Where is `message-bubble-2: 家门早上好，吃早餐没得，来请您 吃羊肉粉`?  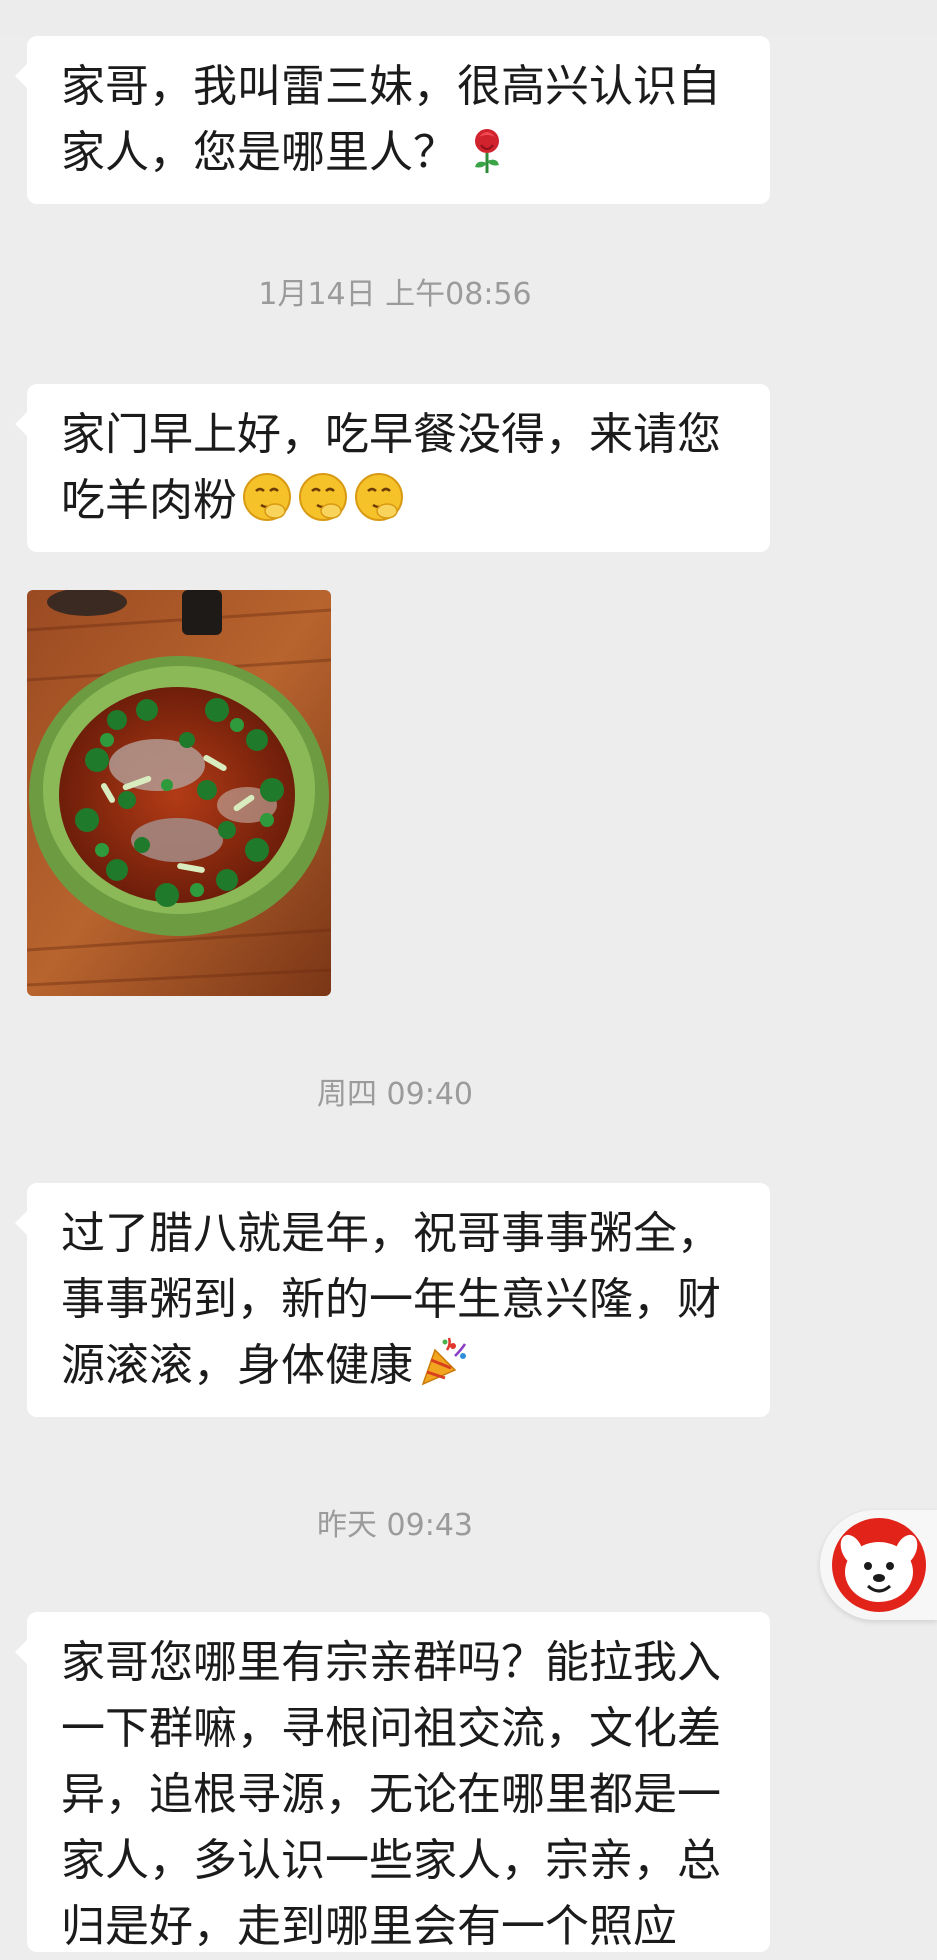 message-bubble-2: 家门早上好，吃早餐没得，来请您 吃羊肉粉 is located at coordinates (392, 468).